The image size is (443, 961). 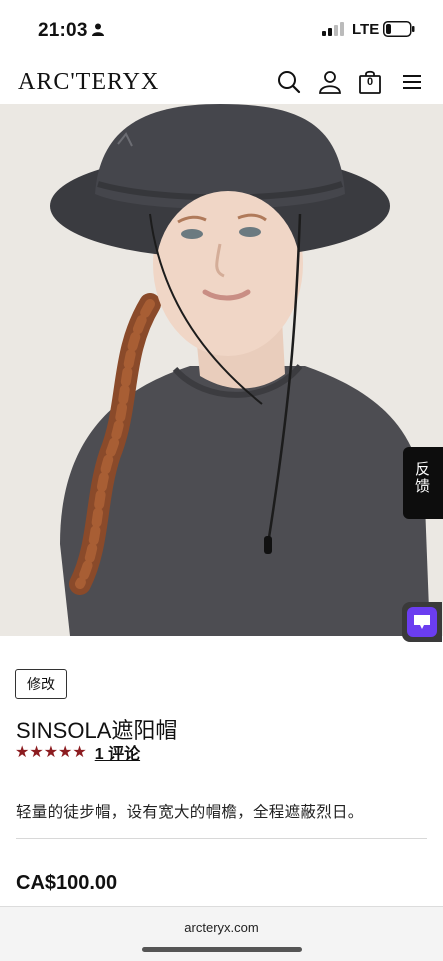 What do you see at coordinates (221, 838) in the screenshot?
I see `divider` at bounding box center [221, 838].